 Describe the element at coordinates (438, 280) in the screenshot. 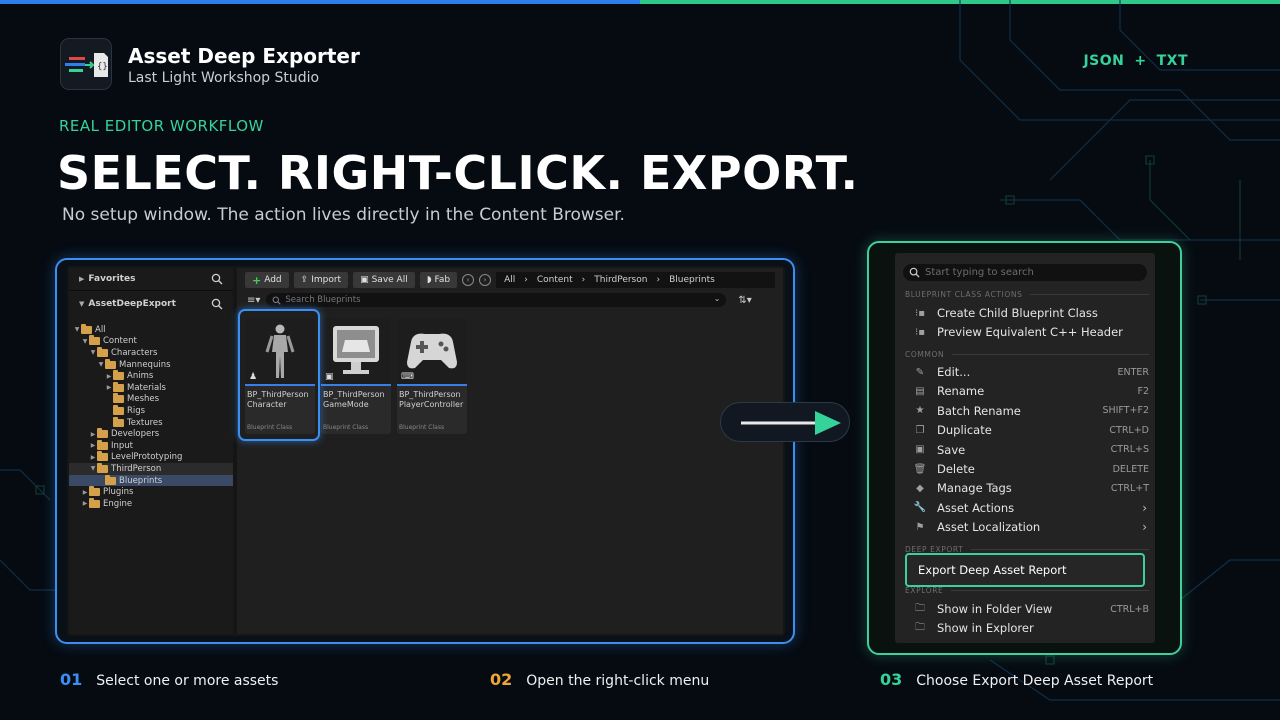

I see `fab-button: ◗ Fab` at that location.